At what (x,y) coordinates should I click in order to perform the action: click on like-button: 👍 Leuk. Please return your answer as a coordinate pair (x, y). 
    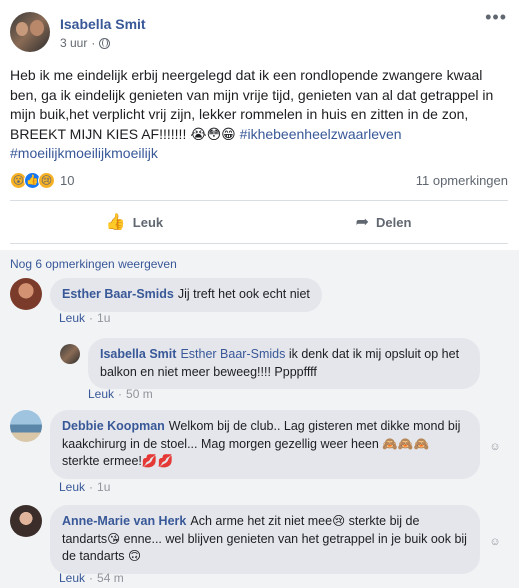
    Looking at the image, I should click on (134, 222).